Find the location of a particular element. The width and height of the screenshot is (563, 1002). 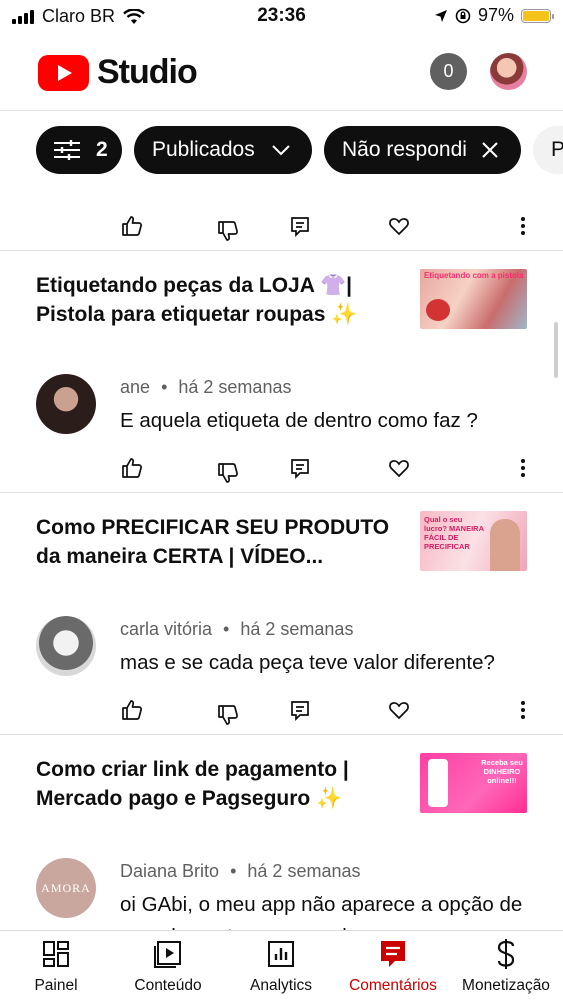

chip-publicados-label: Publicados is located at coordinates (203, 149).